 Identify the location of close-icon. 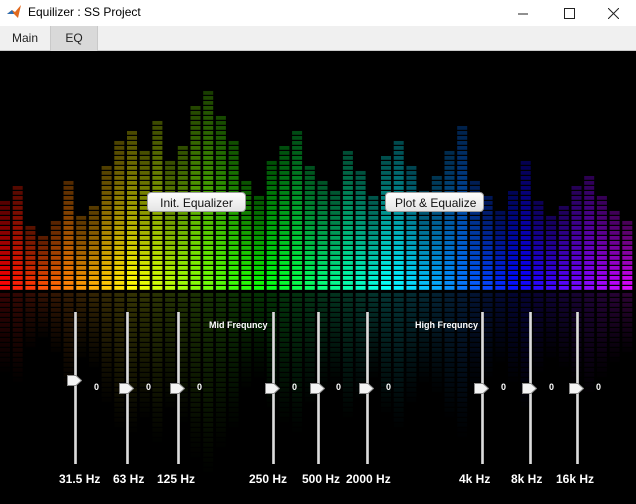
(613, 13).